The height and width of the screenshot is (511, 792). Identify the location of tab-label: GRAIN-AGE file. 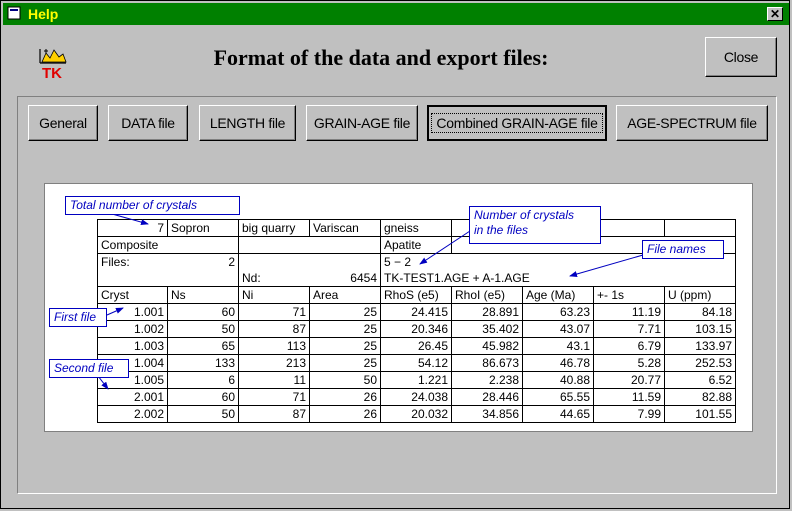
(362, 123).